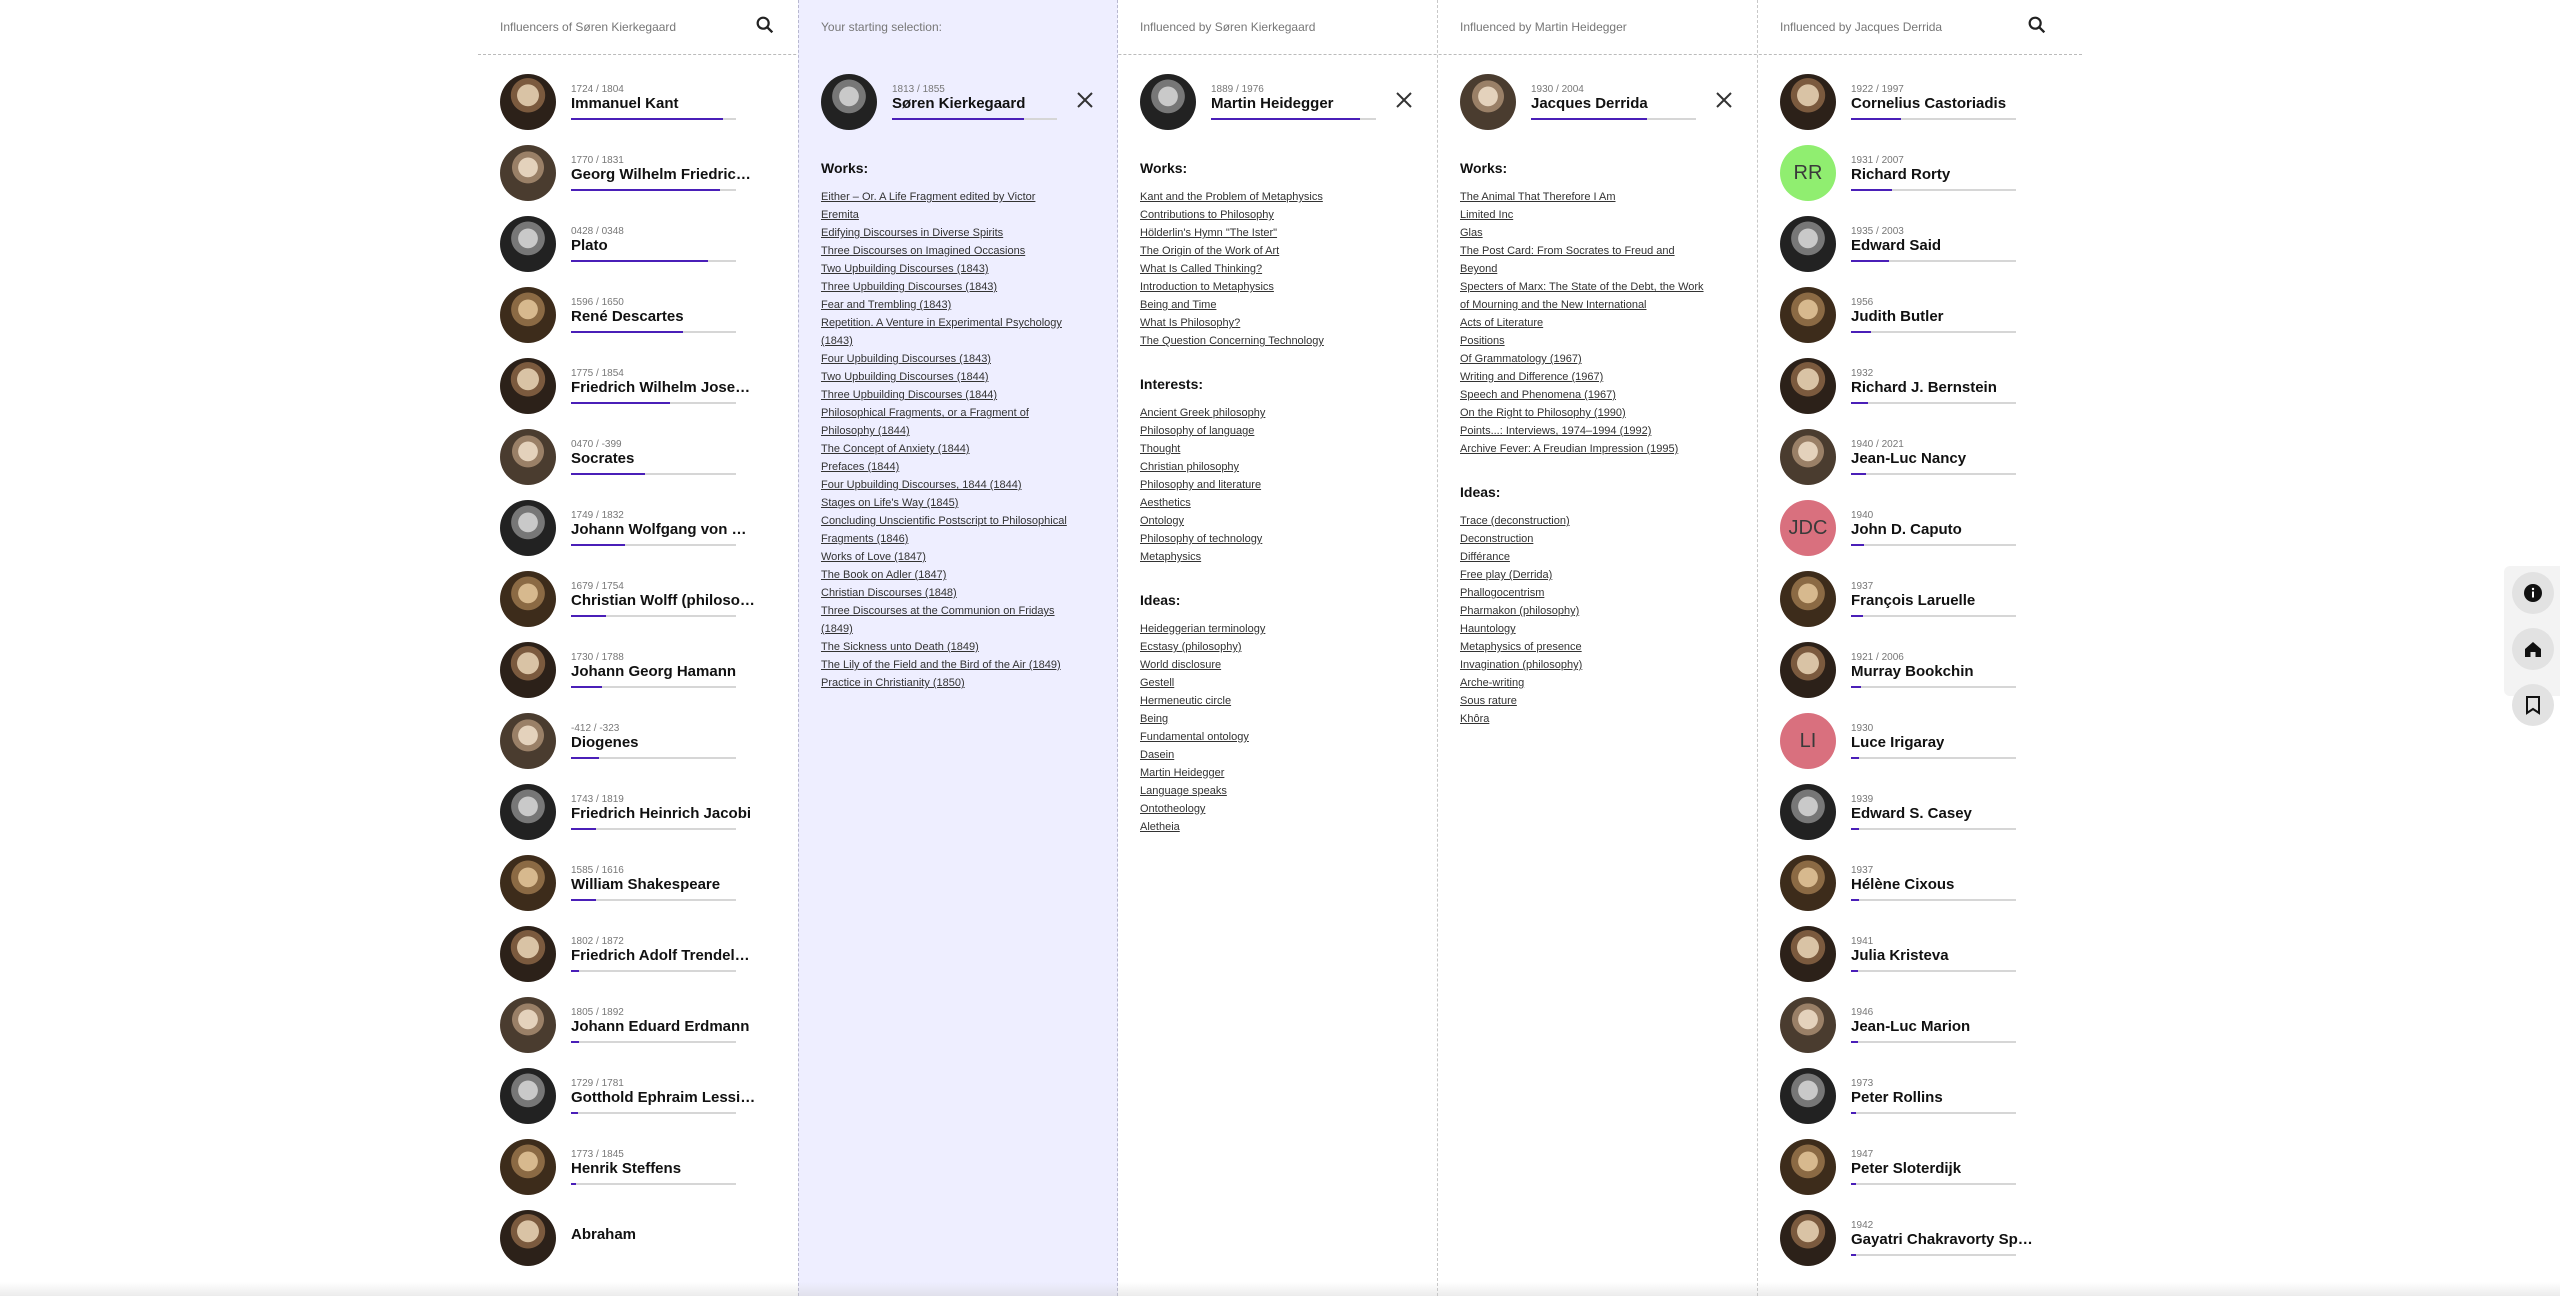 Image resolution: width=2560 pixels, height=1296 pixels. What do you see at coordinates (1585, 341) in the screenshot?
I see `link-item: Positions` at bounding box center [1585, 341].